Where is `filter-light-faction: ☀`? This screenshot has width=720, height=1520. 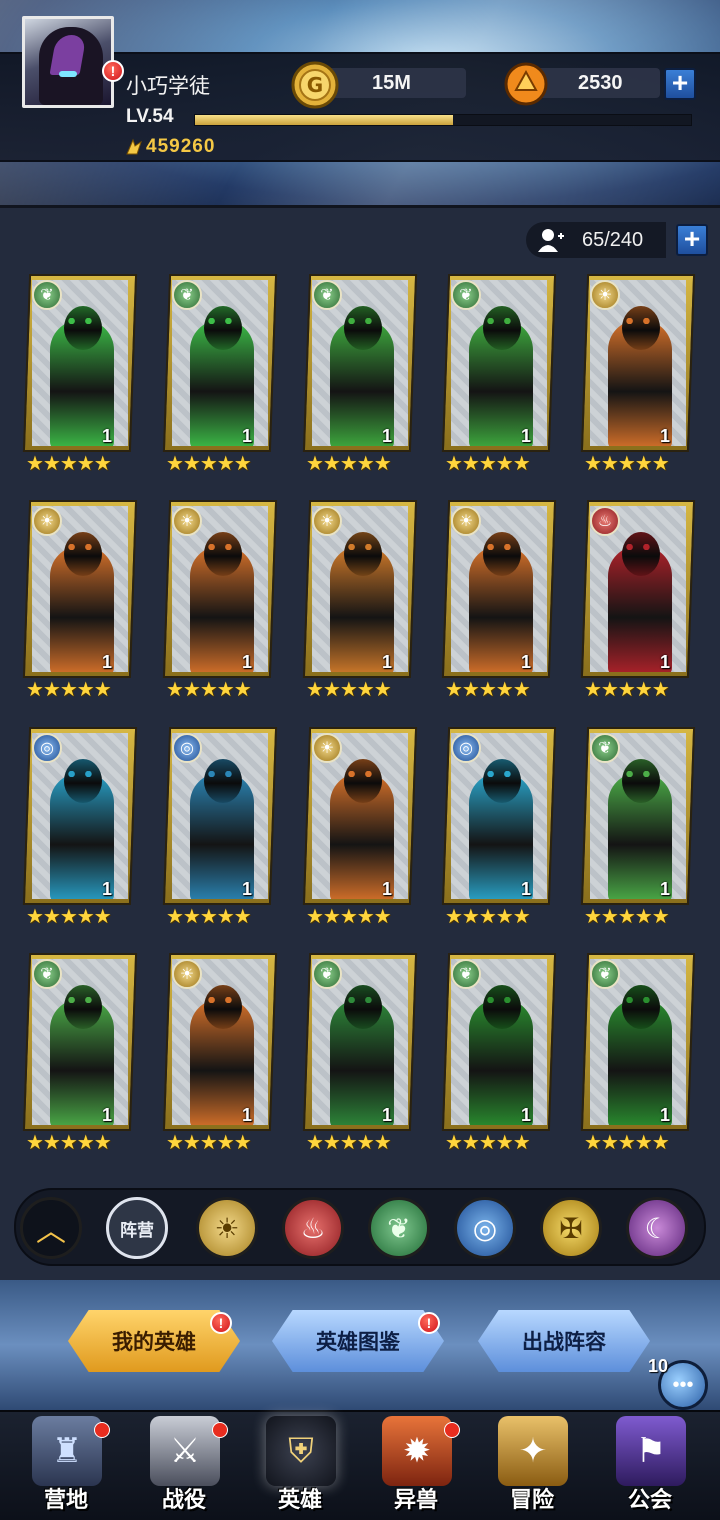 filter-light-faction: ☀ is located at coordinates (227, 1228).